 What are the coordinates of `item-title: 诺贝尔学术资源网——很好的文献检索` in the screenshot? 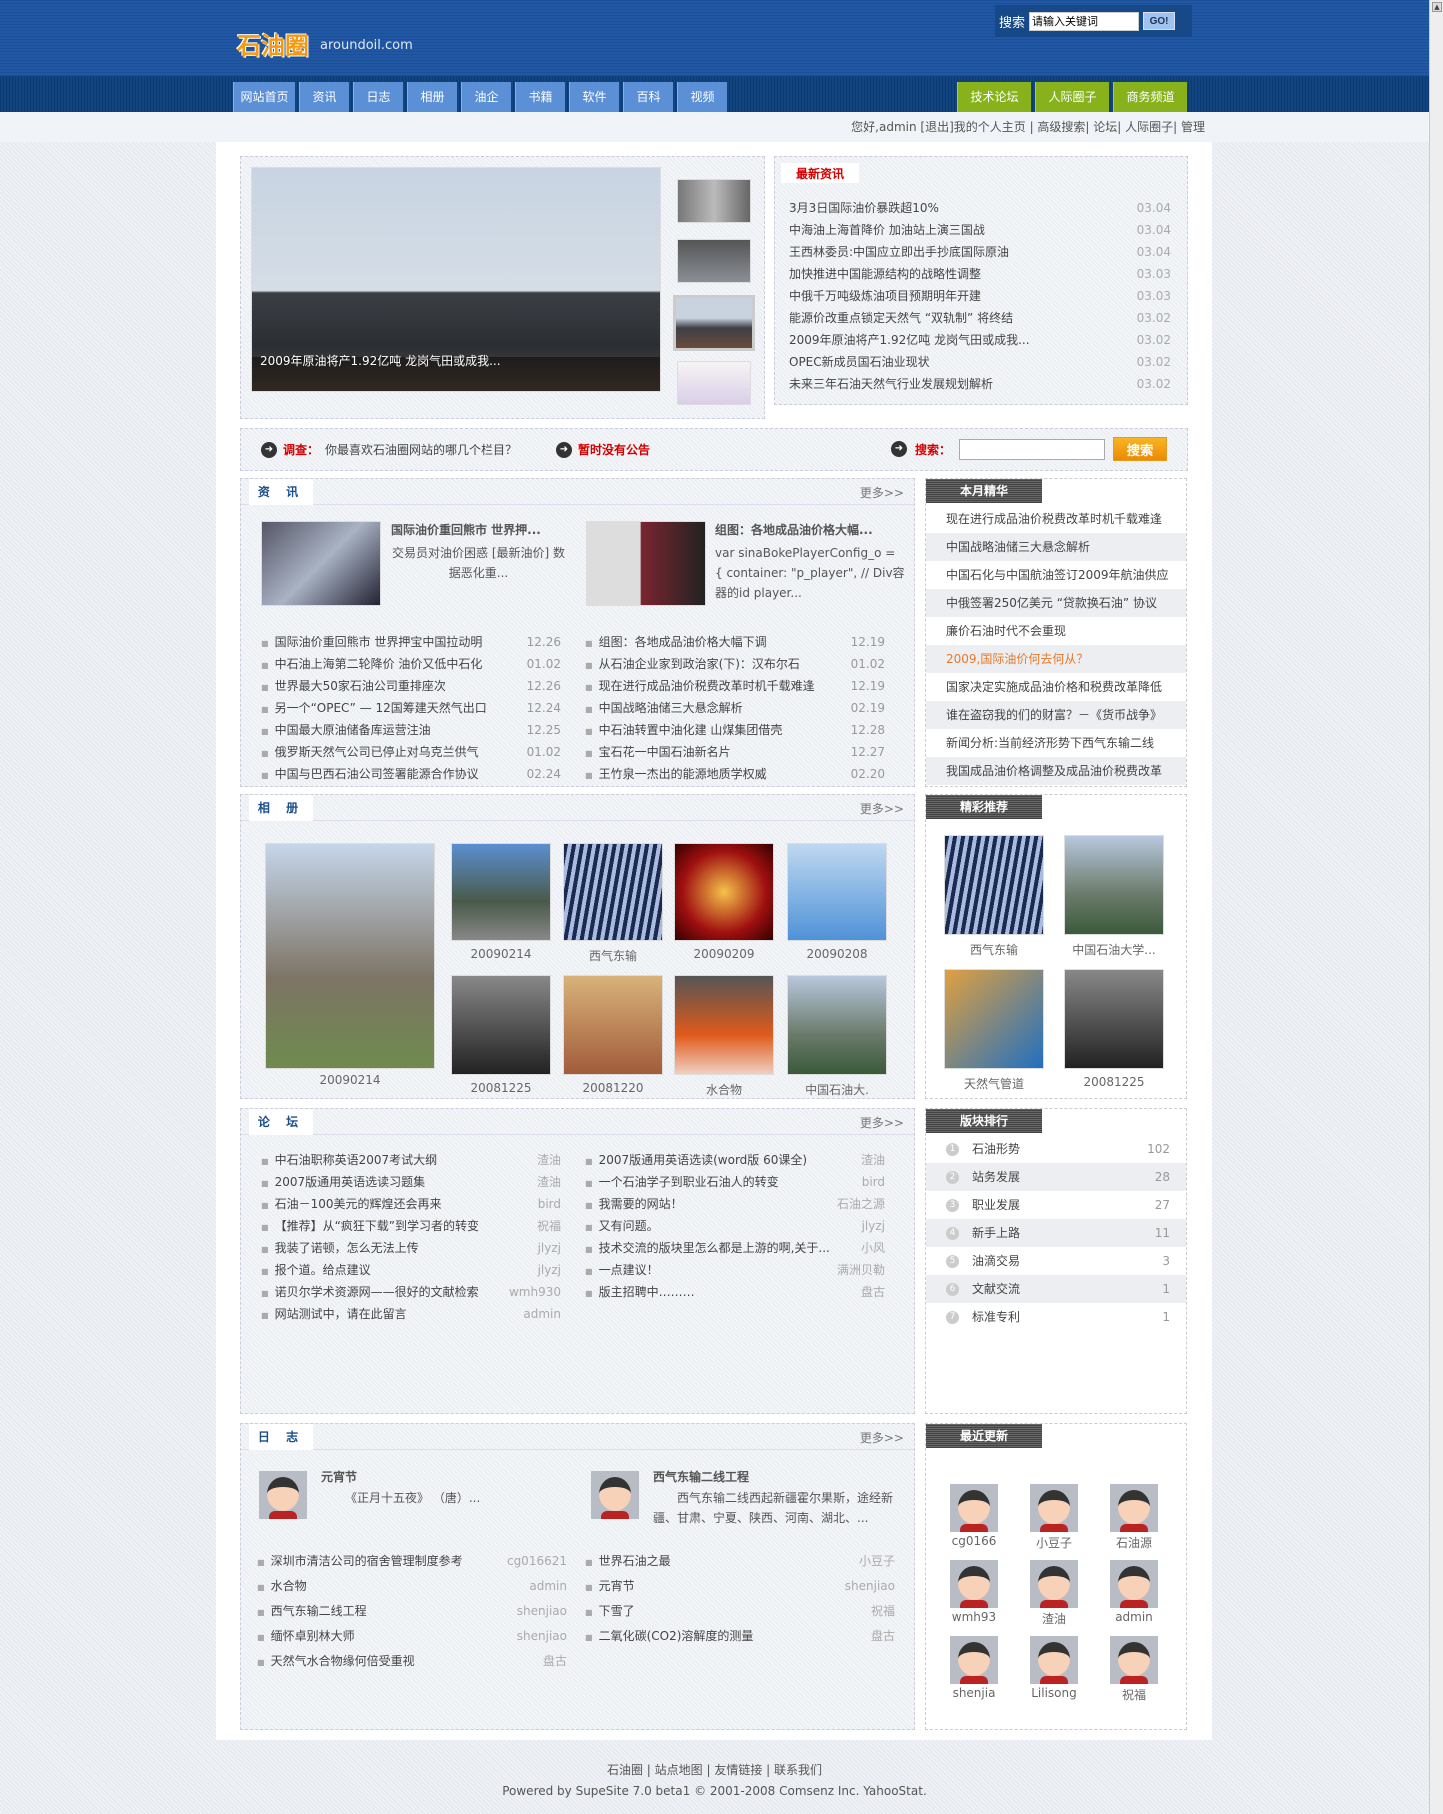 It's located at (377, 1292).